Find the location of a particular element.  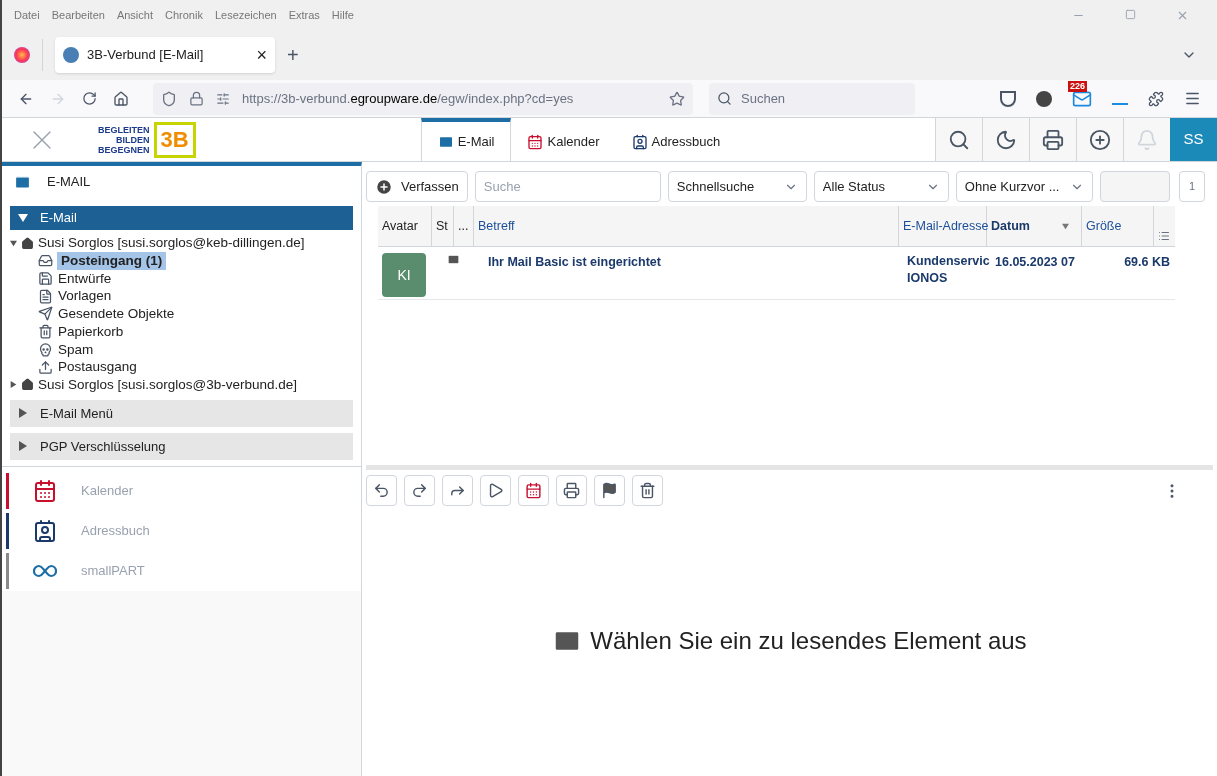

collapsible-panel: E-Mail Menü is located at coordinates (181, 413).